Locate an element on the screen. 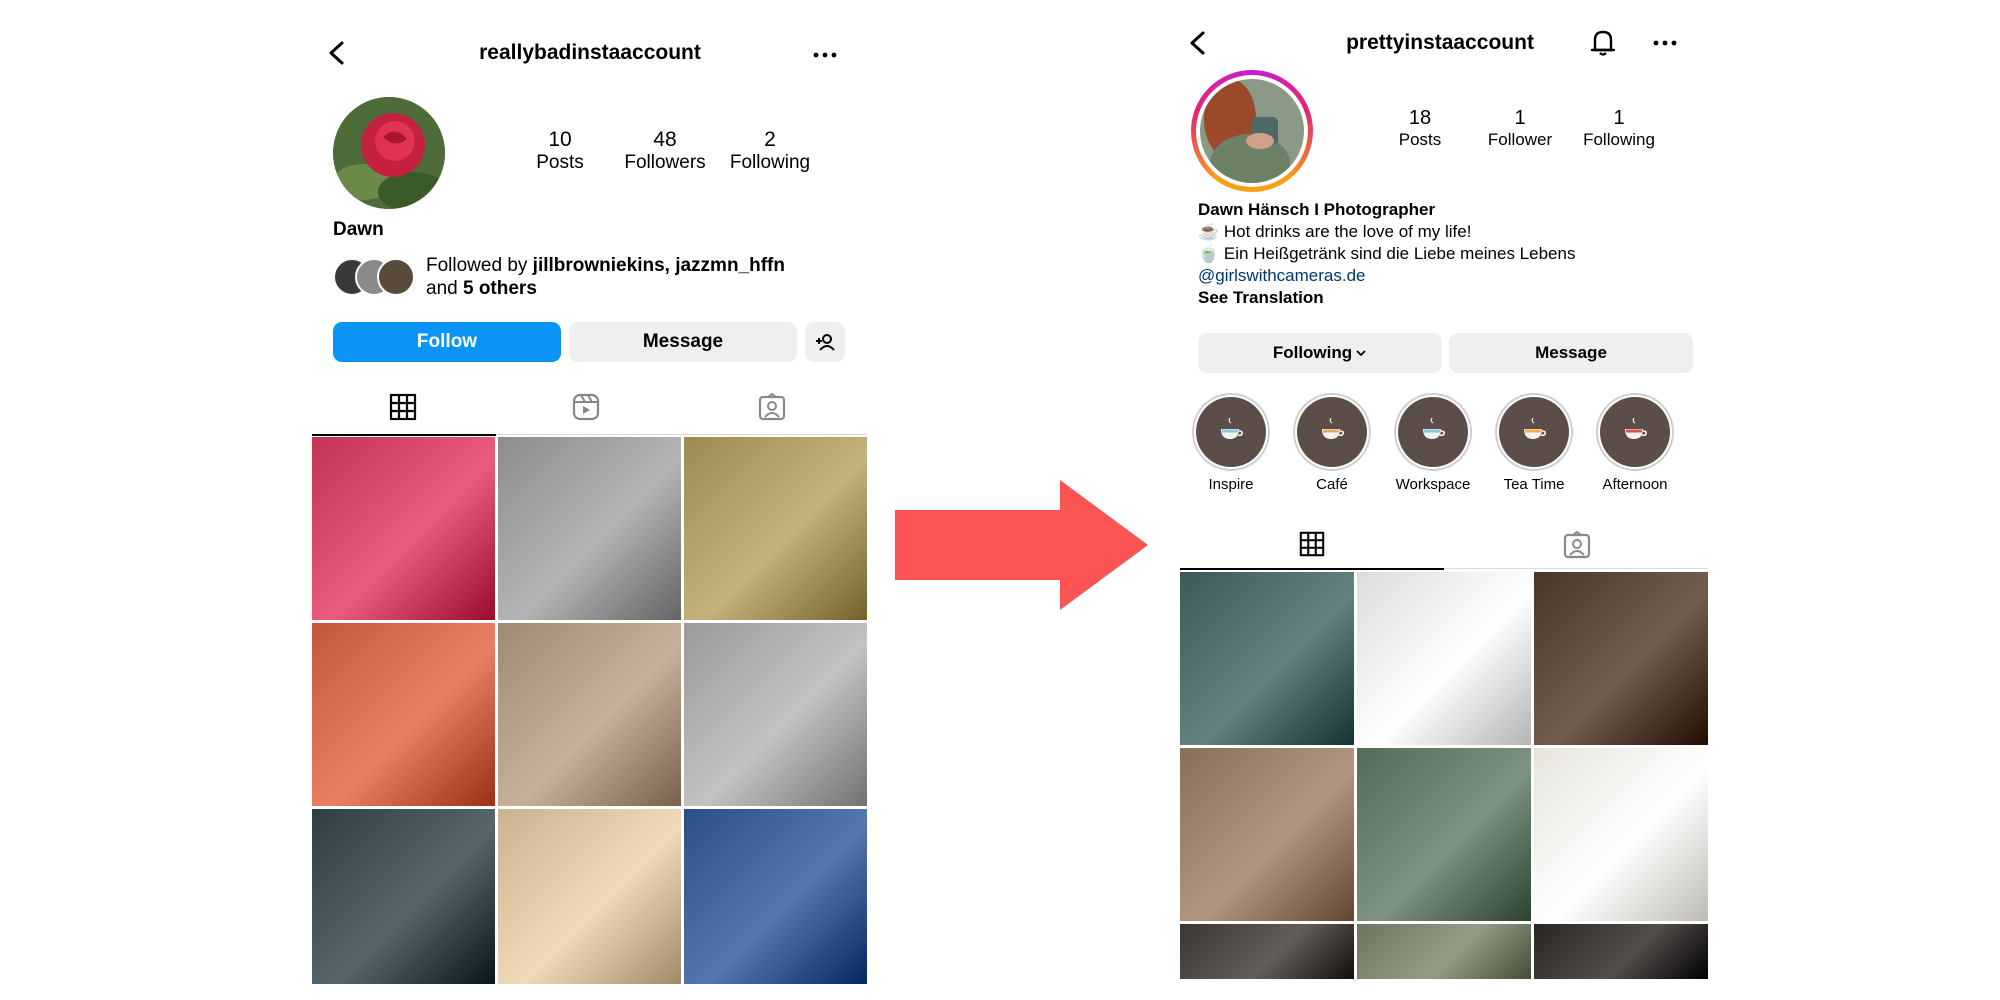  following-count: 2 is located at coordinates (770, 139).